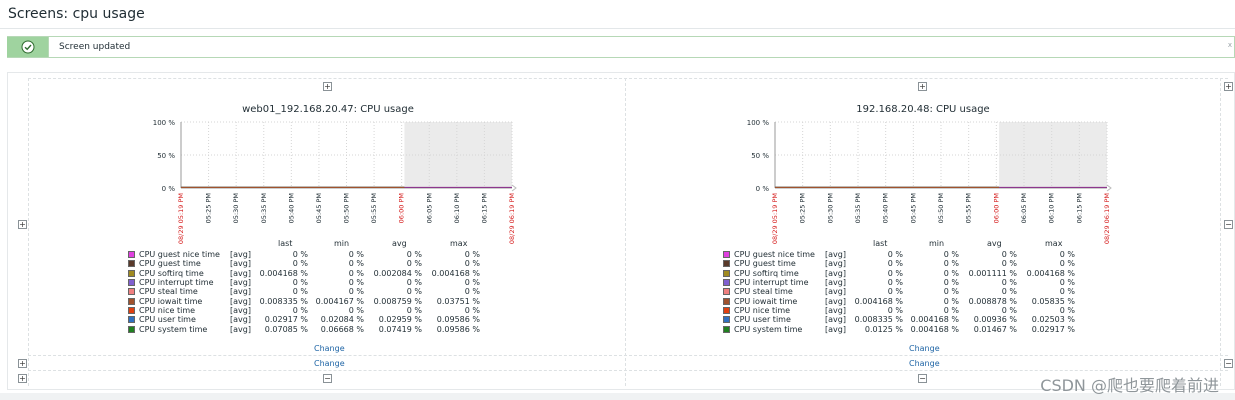 The height and width of the screenshot is (400, 1235). Describe the element at coordinates (514, 188) in the screenshot. I see `x-axis-arrow` at that location.